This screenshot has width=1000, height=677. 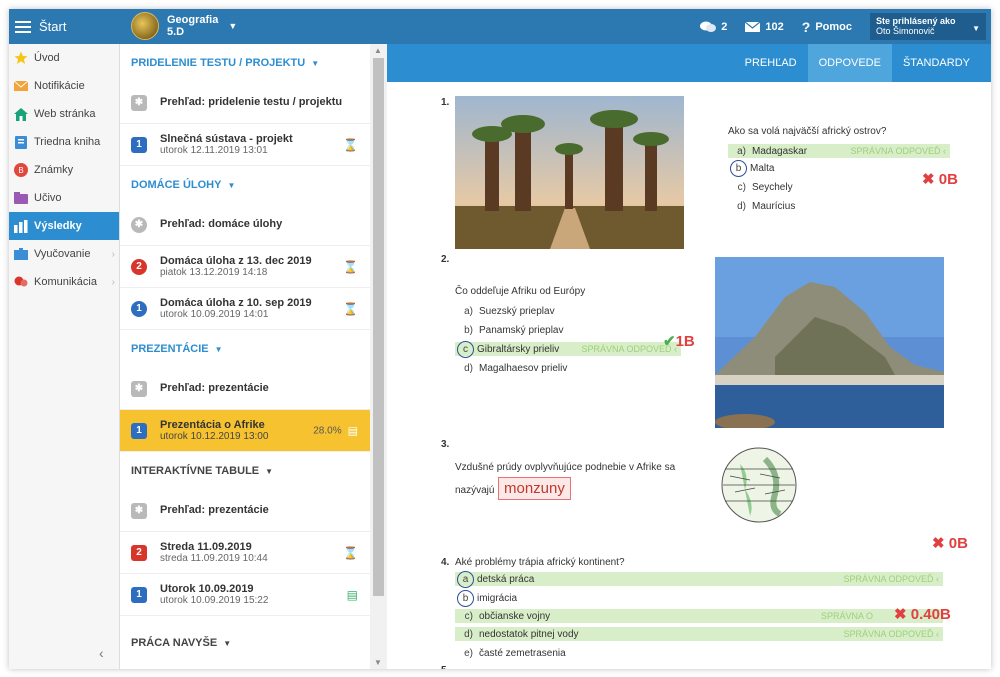 I want to click on sidebar-item-web-stranka: Web stránka, so click(x=64, y=114).